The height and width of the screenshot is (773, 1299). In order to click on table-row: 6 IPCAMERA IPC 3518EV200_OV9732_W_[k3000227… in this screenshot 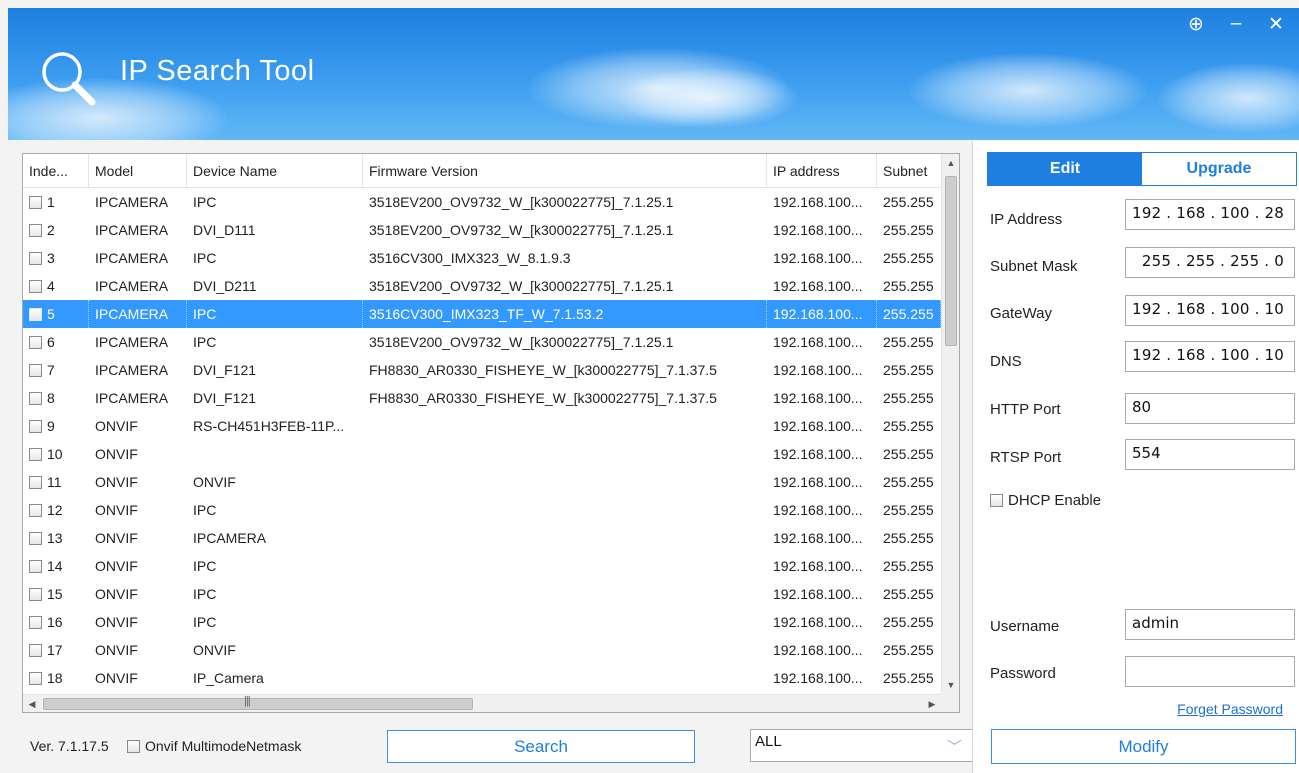, I will do `click(482, 342)`.